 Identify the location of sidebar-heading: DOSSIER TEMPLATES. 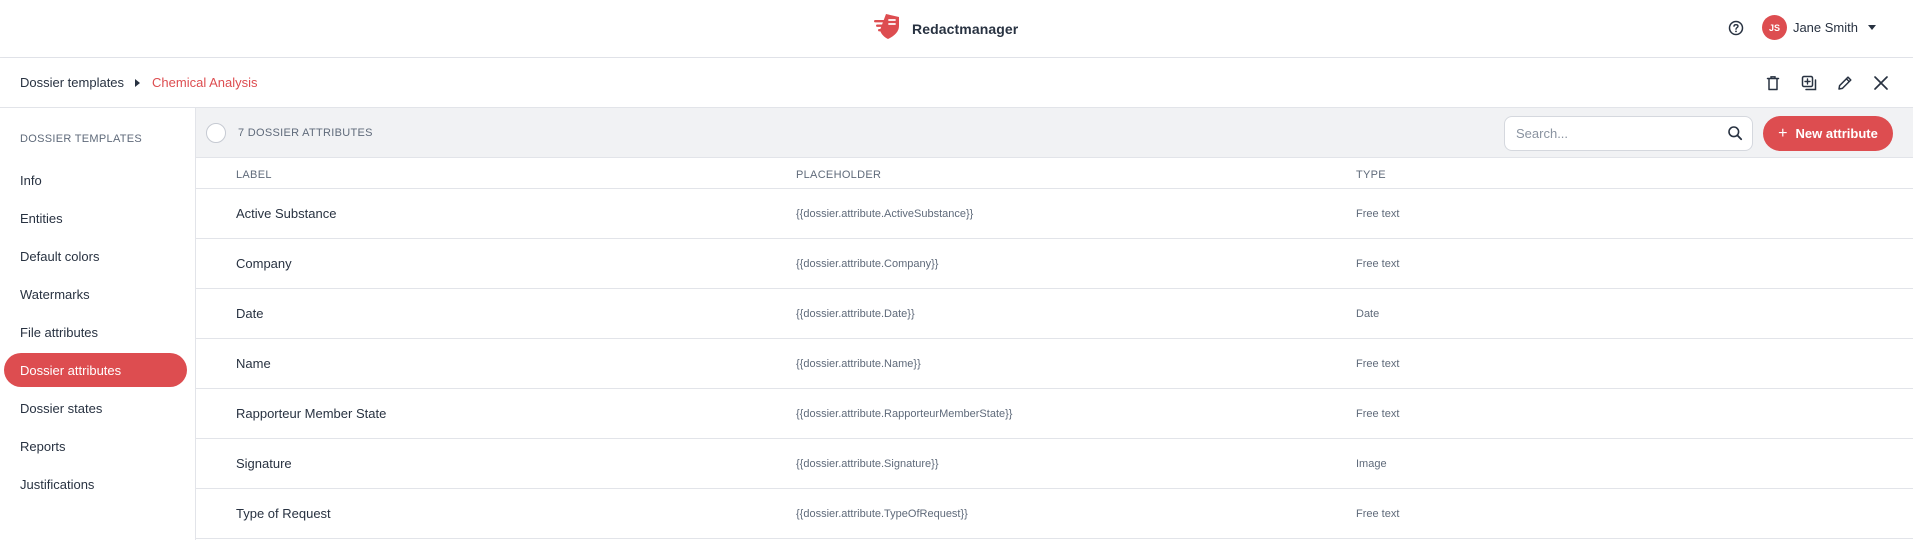
(81, 139).